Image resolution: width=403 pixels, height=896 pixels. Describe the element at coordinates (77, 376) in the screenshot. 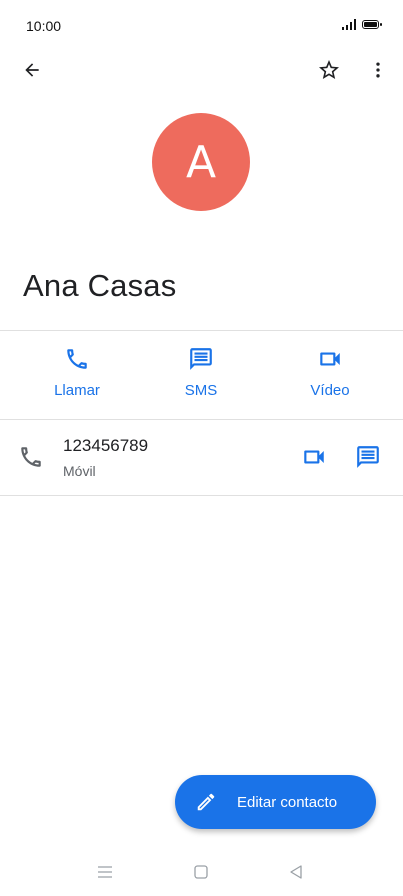

I see `call-action-button: Llamar` at that location.